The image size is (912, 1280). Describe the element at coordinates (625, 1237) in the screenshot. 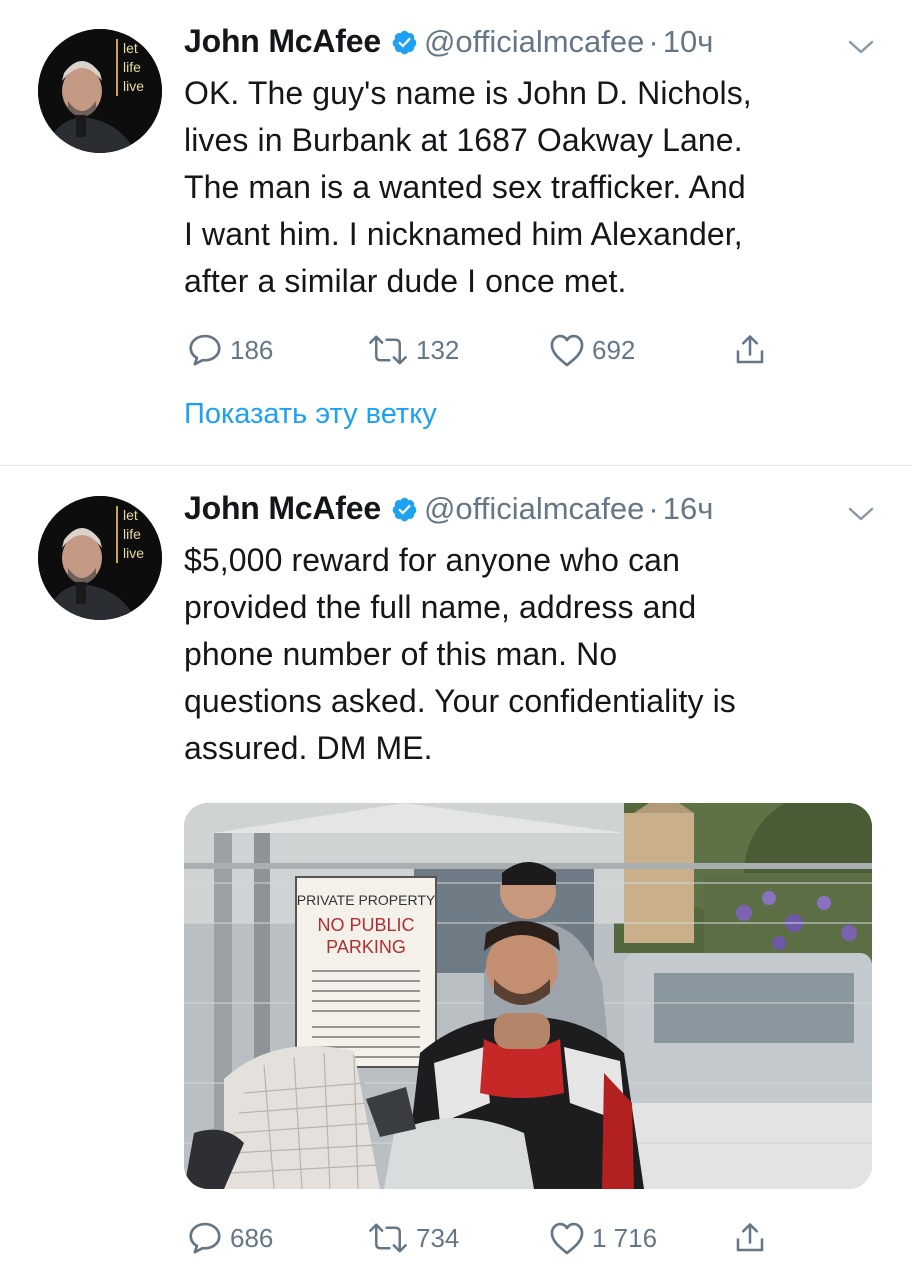

I see `like-count: 1 716` at that location.